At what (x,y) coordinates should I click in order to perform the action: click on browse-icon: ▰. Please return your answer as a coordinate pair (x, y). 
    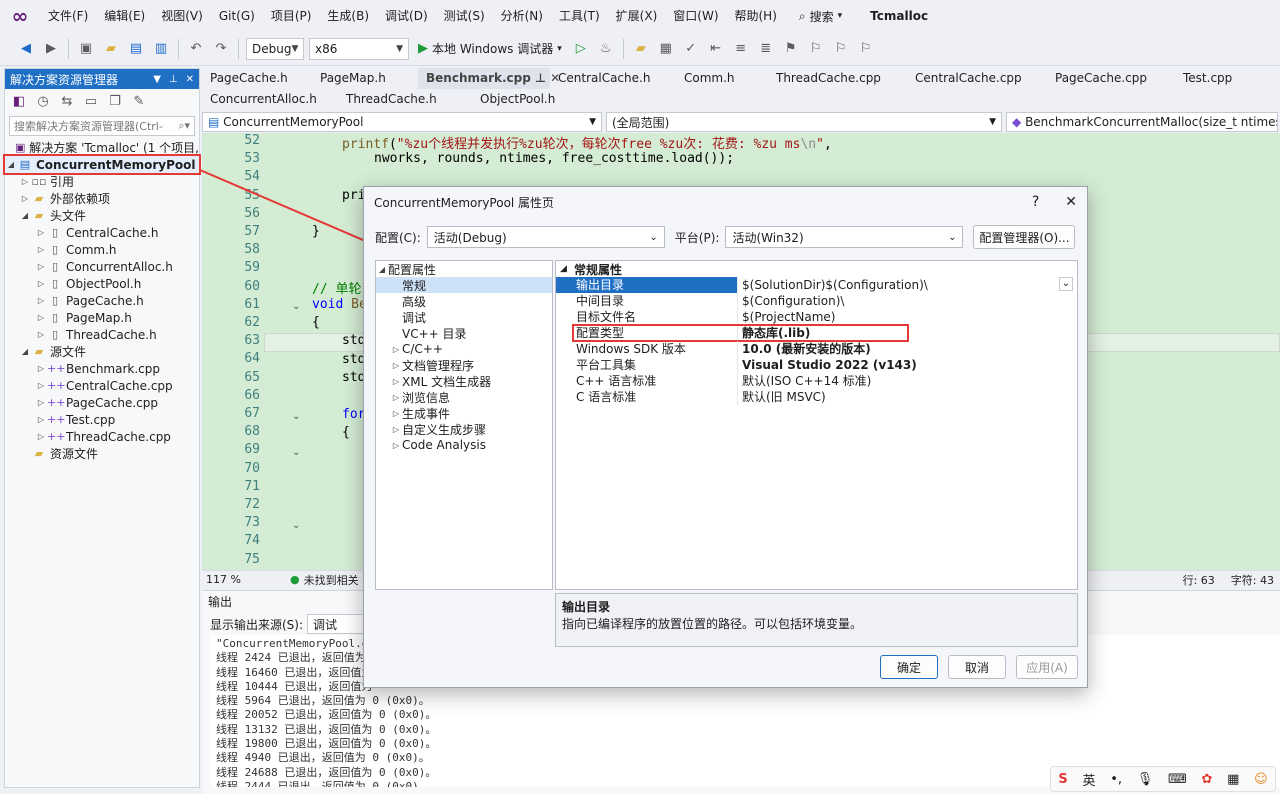
    Looking at the image, I should click on (641, 49).